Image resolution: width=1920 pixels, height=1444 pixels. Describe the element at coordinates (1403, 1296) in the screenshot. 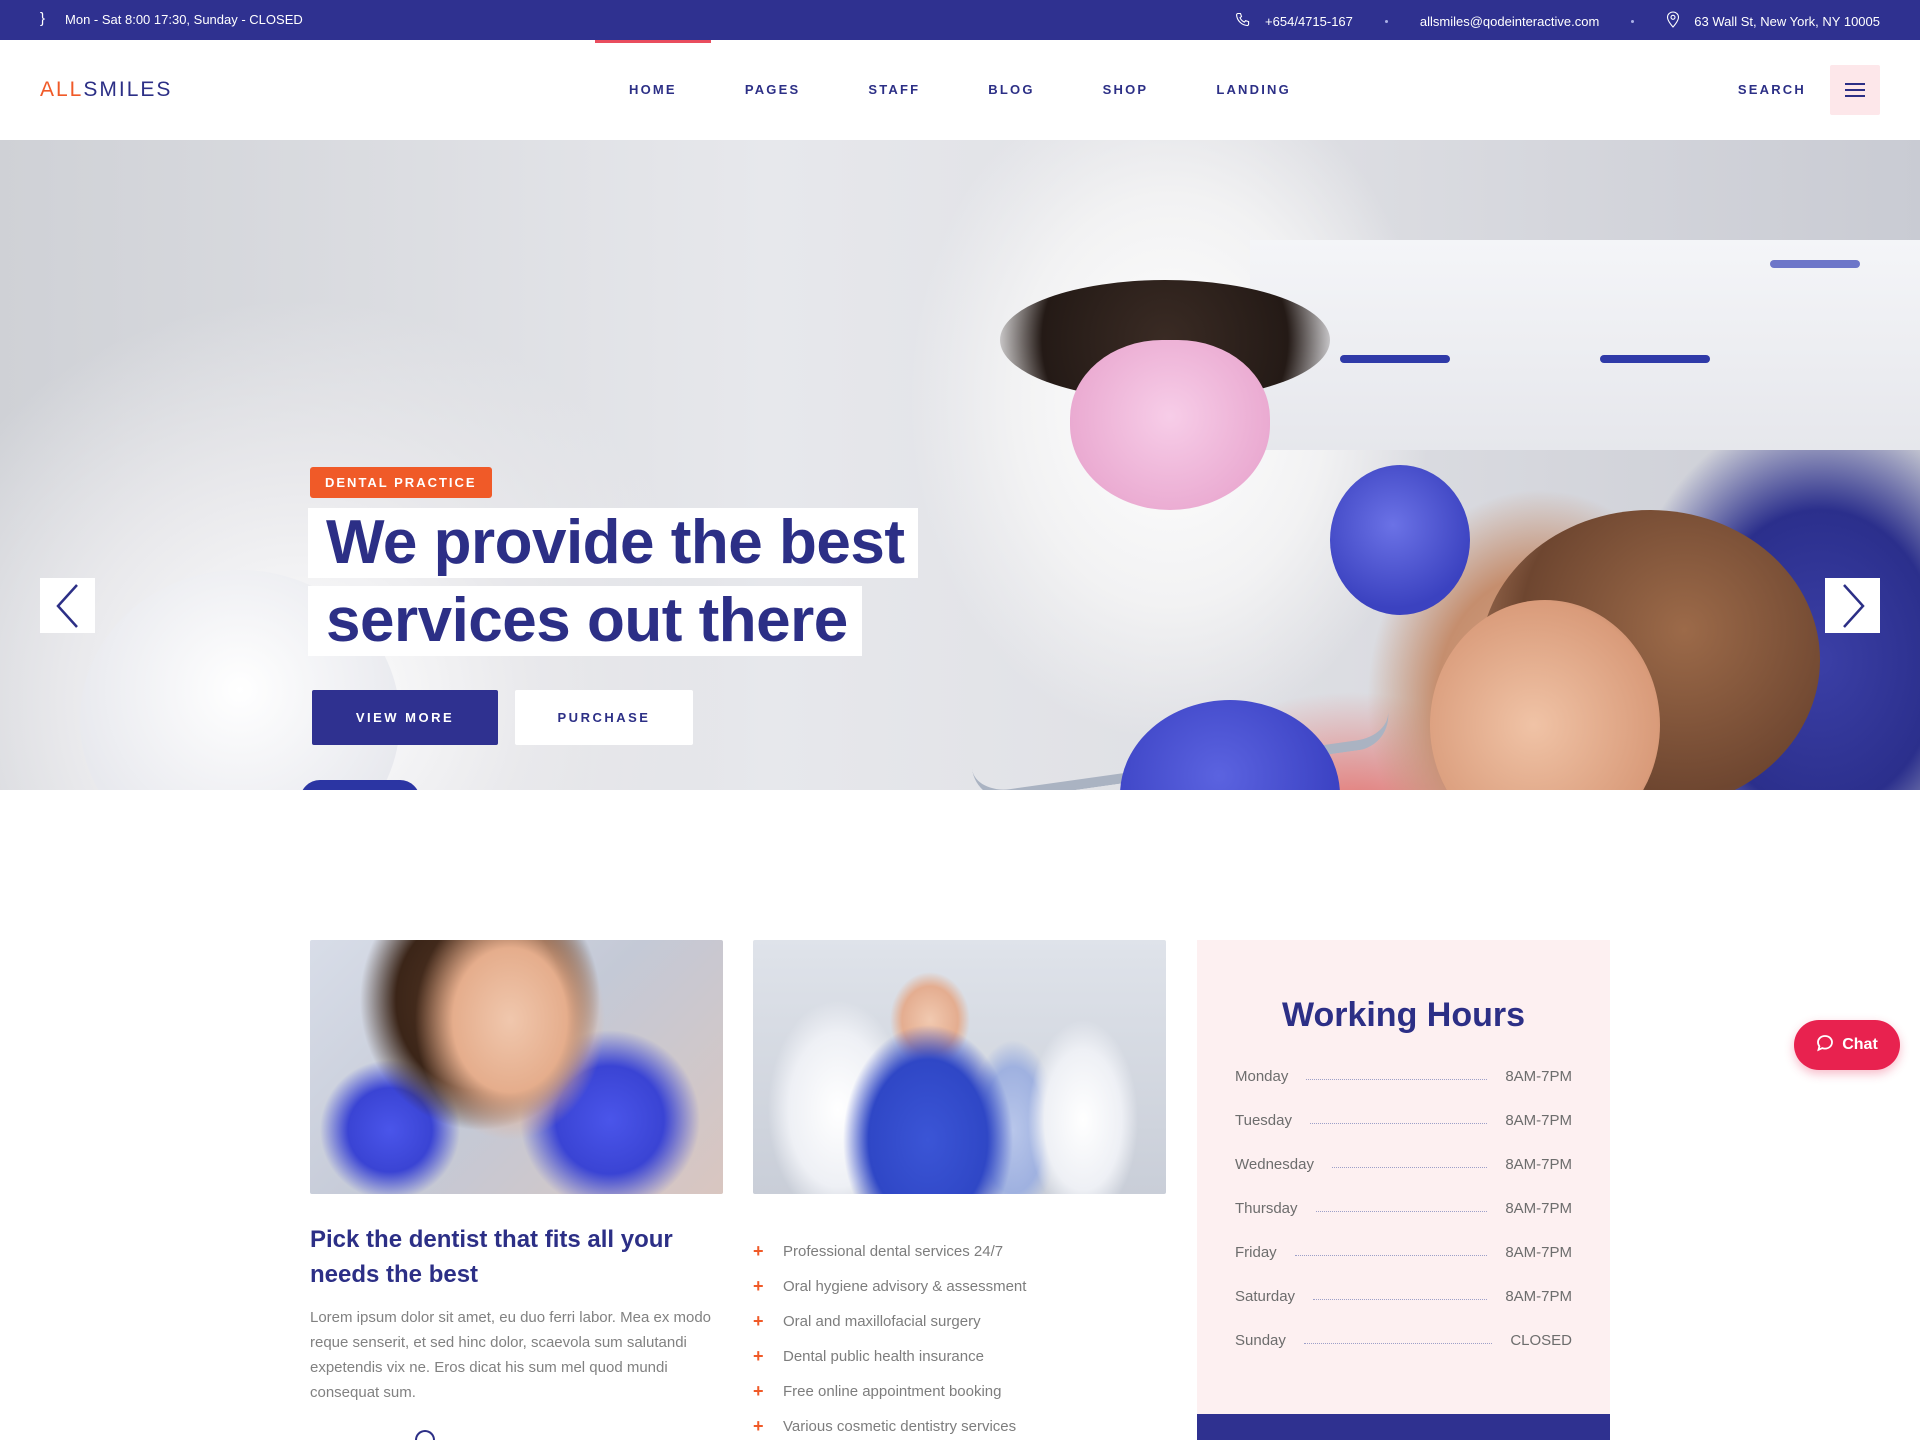

I see `hours-row: Saturday 8AM-7PM` at that location.